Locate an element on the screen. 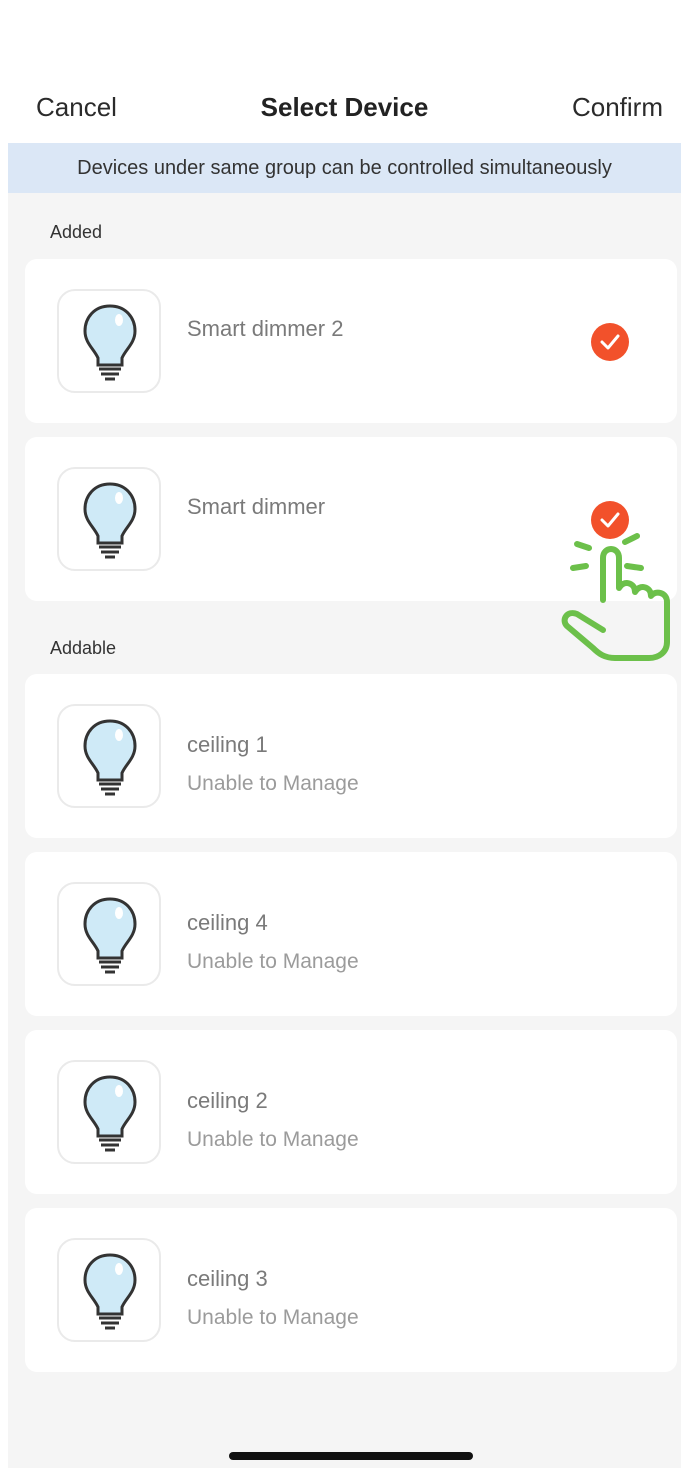 The height and width of the screenshot is (1468, 681). section-label-addable: Addable is located at coordinates (83, 648).